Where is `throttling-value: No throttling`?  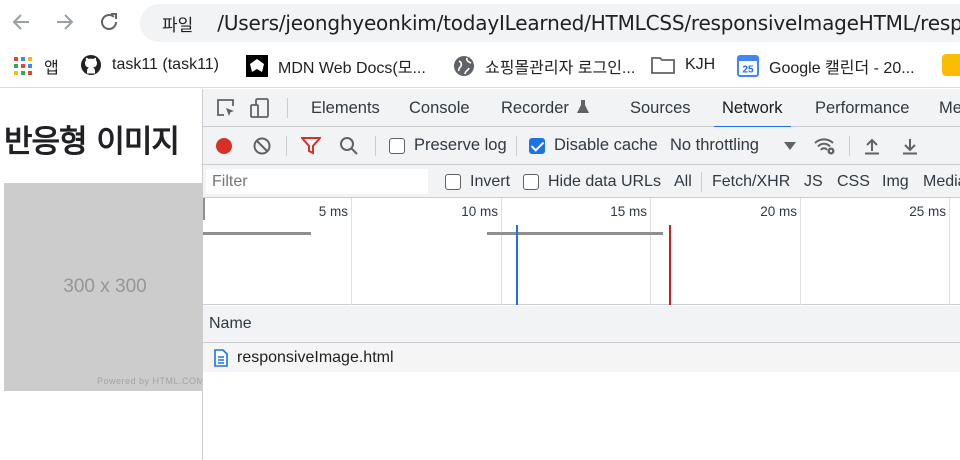 throttling-value: No throttling is located at coordinates (714, 145).